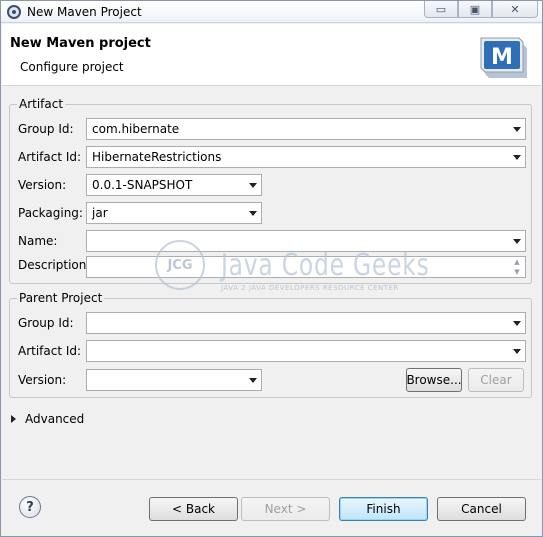 The height and width of the screenshot is (537, 543). Describe the element at coordinates (142, 185) in the screenshot. I see `version-value: 0.0.1-SNAPSHOT` at that location.